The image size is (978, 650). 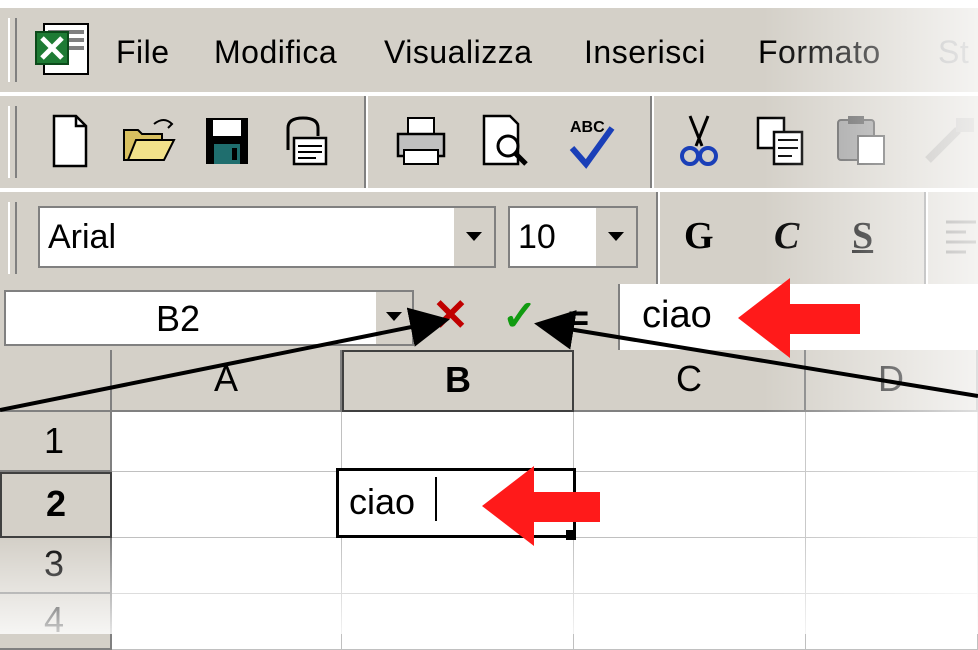 I want to click on formula-content: ciao, so click(x=677, y=315).